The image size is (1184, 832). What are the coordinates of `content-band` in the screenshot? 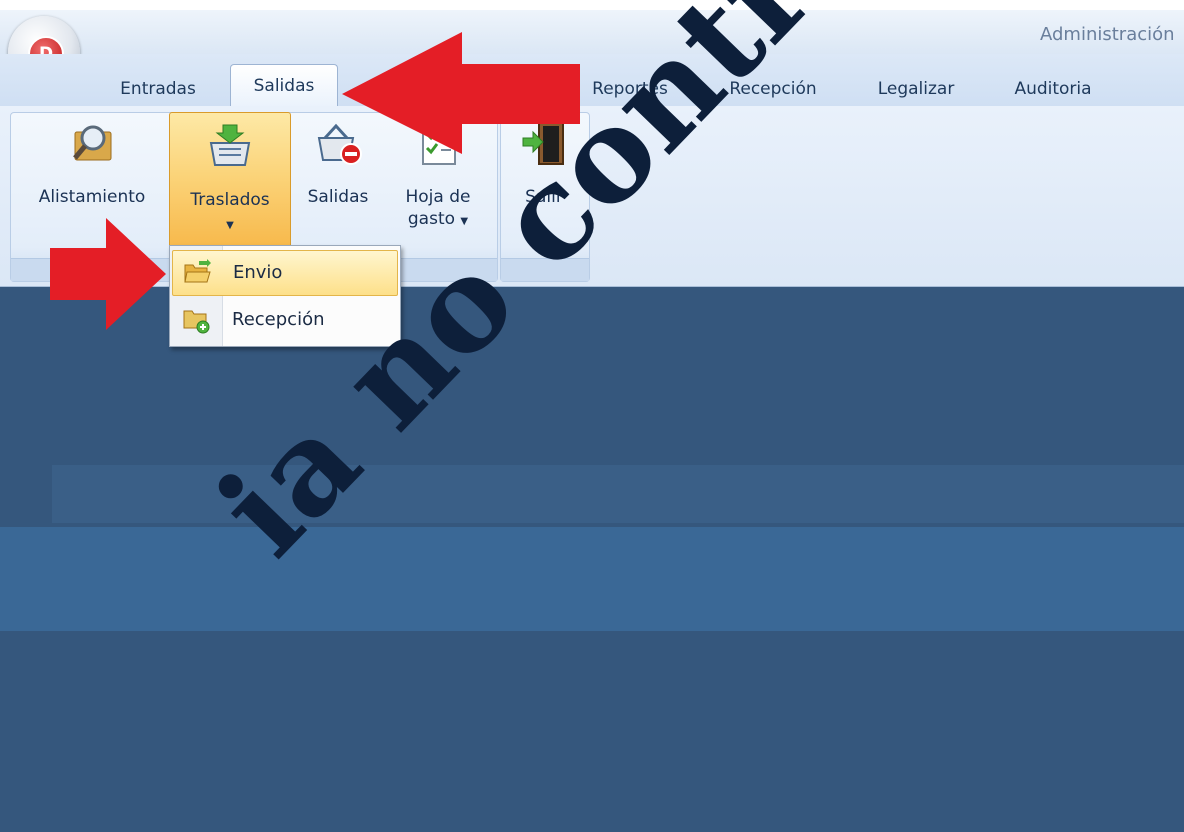 It's located at (618, 494).